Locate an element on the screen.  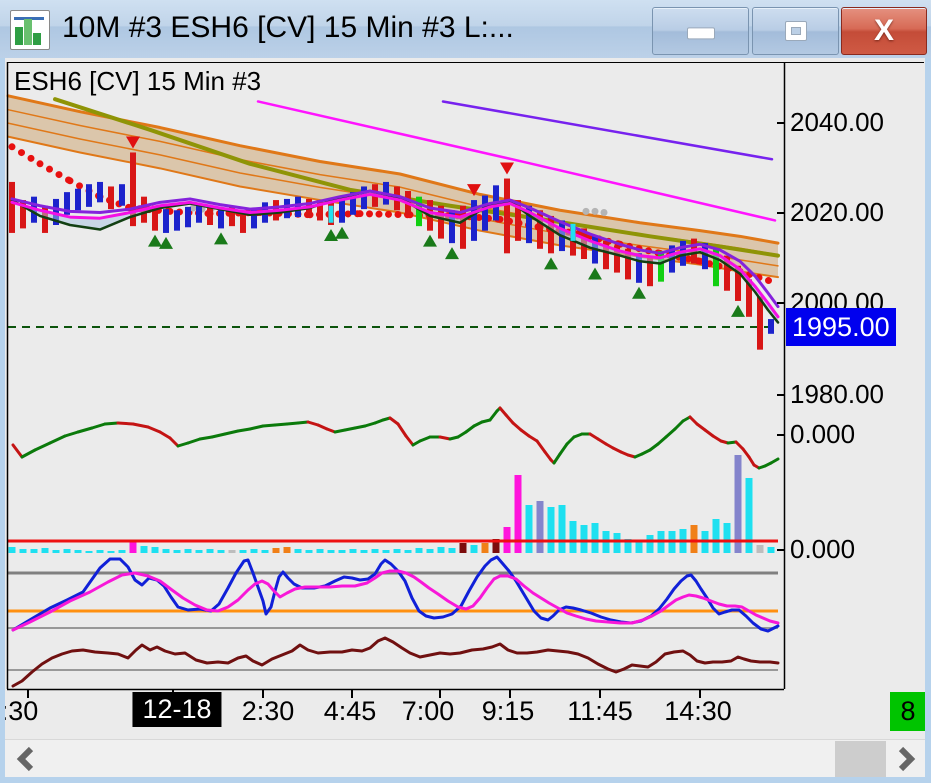
minimize-button is located at coordinates (700, 31).